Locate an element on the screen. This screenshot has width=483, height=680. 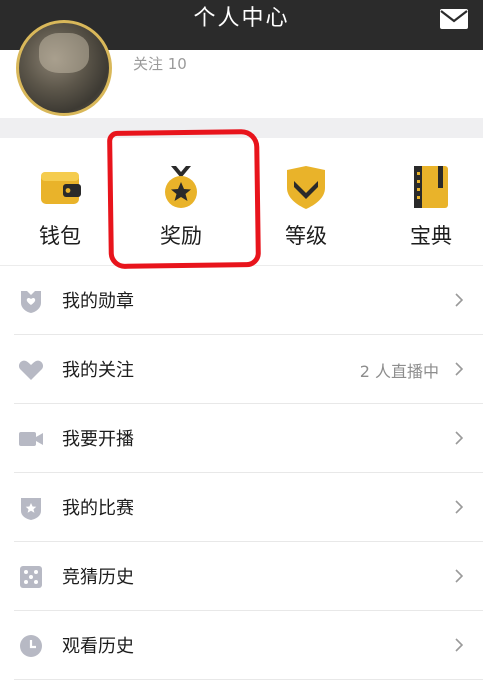
section-divider is located at coordinates (241, 128).